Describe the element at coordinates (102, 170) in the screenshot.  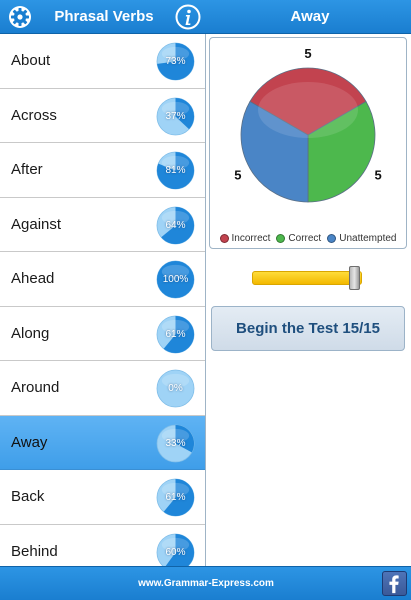
I see `list-item: After 81%` at that location.